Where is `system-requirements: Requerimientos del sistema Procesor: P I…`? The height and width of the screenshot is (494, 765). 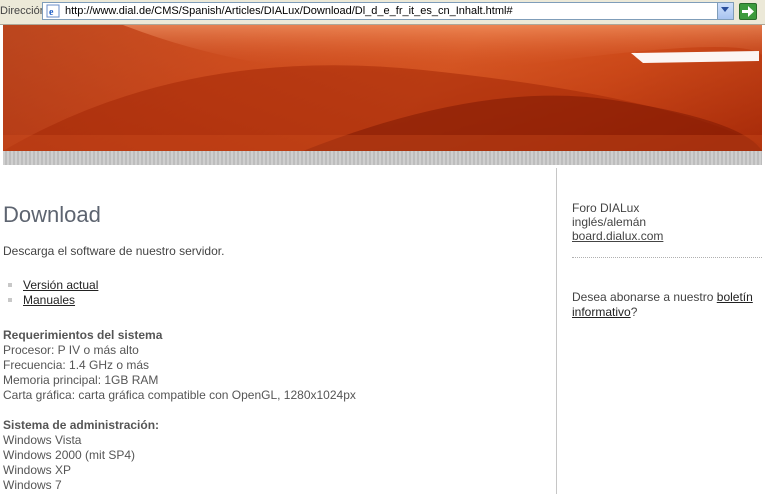 system-requirements: Requerimientos del sistema Procesor: P I… is located at coordinates (179, 365).